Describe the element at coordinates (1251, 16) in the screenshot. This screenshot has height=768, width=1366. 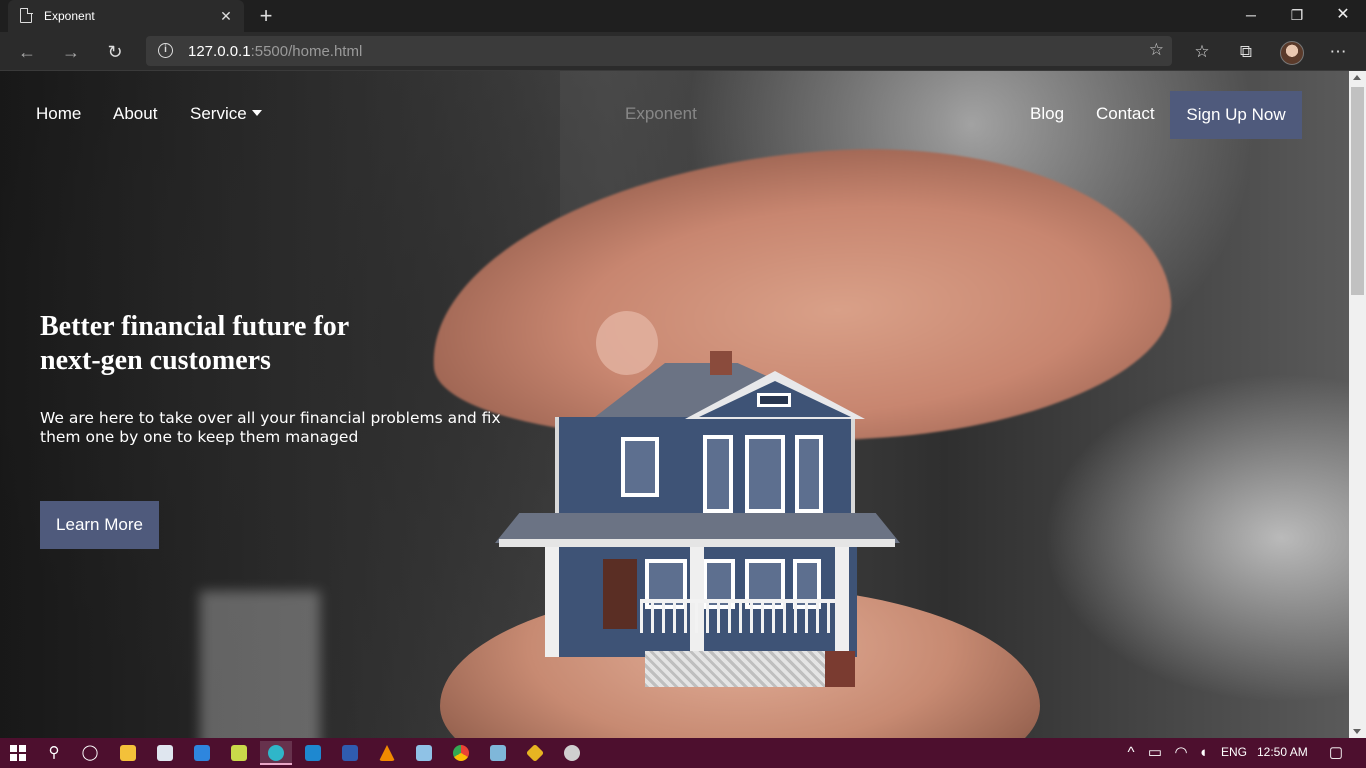
I see `minimize-button: ─` at that location.